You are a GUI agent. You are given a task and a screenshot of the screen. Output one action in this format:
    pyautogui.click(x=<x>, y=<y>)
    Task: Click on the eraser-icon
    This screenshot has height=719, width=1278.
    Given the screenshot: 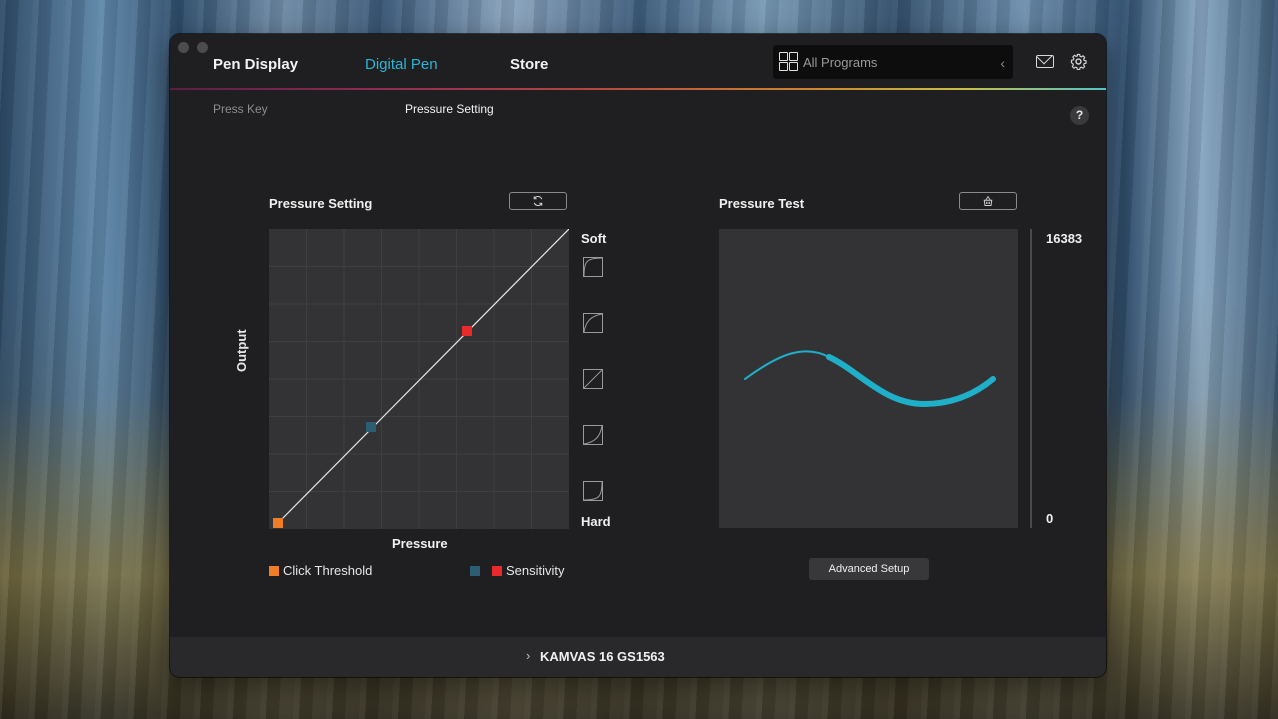 What is the action you would take?
    pyautogui.click(x=988, y=200)
    